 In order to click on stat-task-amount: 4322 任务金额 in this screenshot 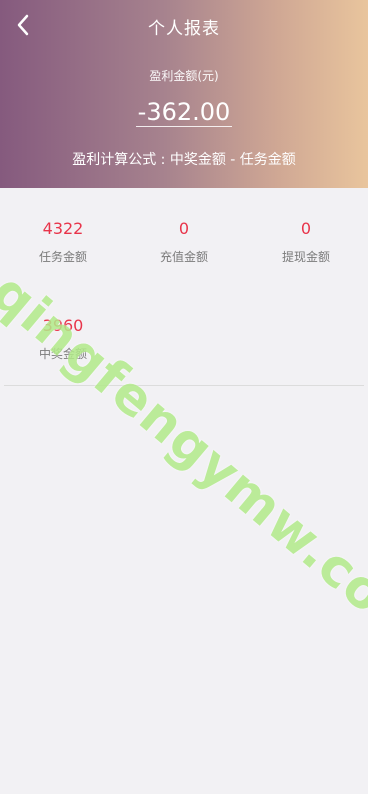, I will do `click(63, 242)`.